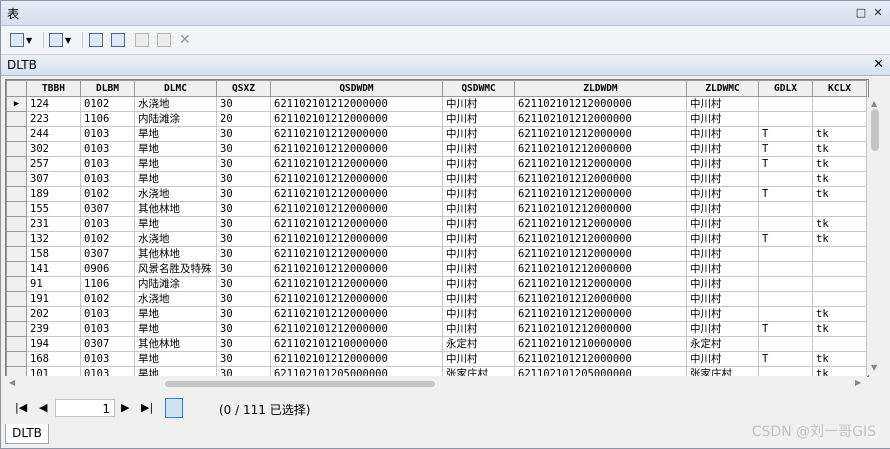 Image resolution: width=890 pixels, height=449 pixels. Describe the element at coordinates (356, 344) in the screenshot. I see `table-cell-qsdwdm: 621102101210000000` at that location.